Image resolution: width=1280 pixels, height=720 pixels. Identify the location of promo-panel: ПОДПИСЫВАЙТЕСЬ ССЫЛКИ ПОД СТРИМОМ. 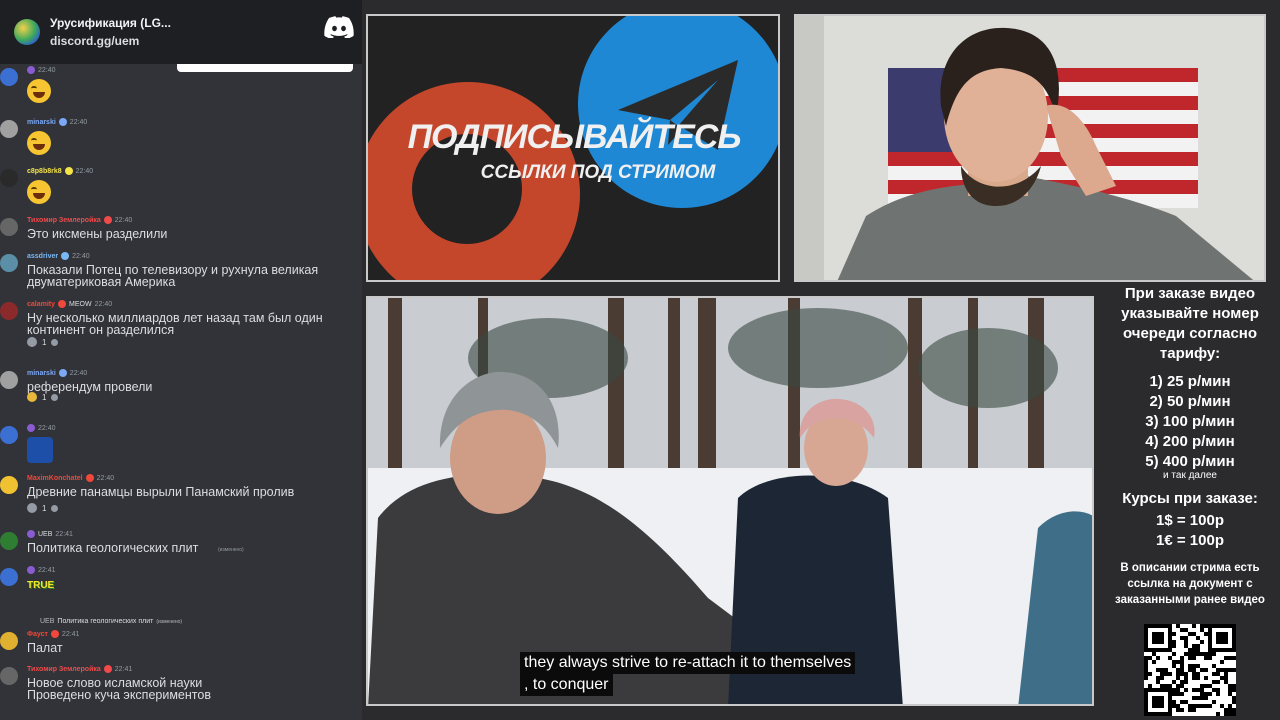
(573, 148).